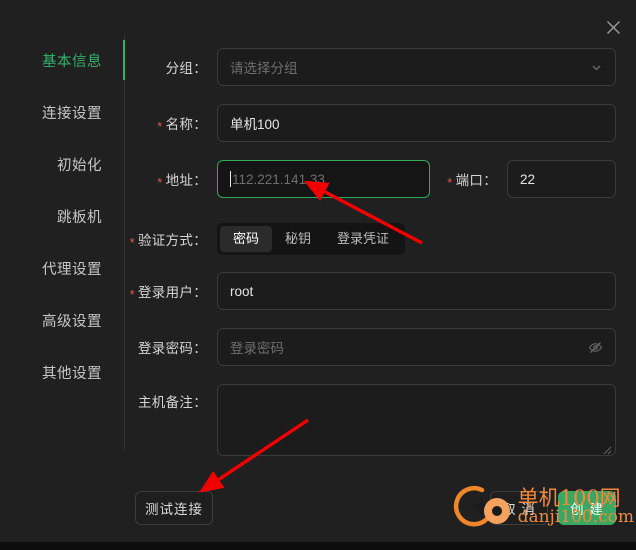 The image size is (636, 550). Describe the element at coordinates (416, 291) in the screenshot. I see `login-user-input: root` at that location.